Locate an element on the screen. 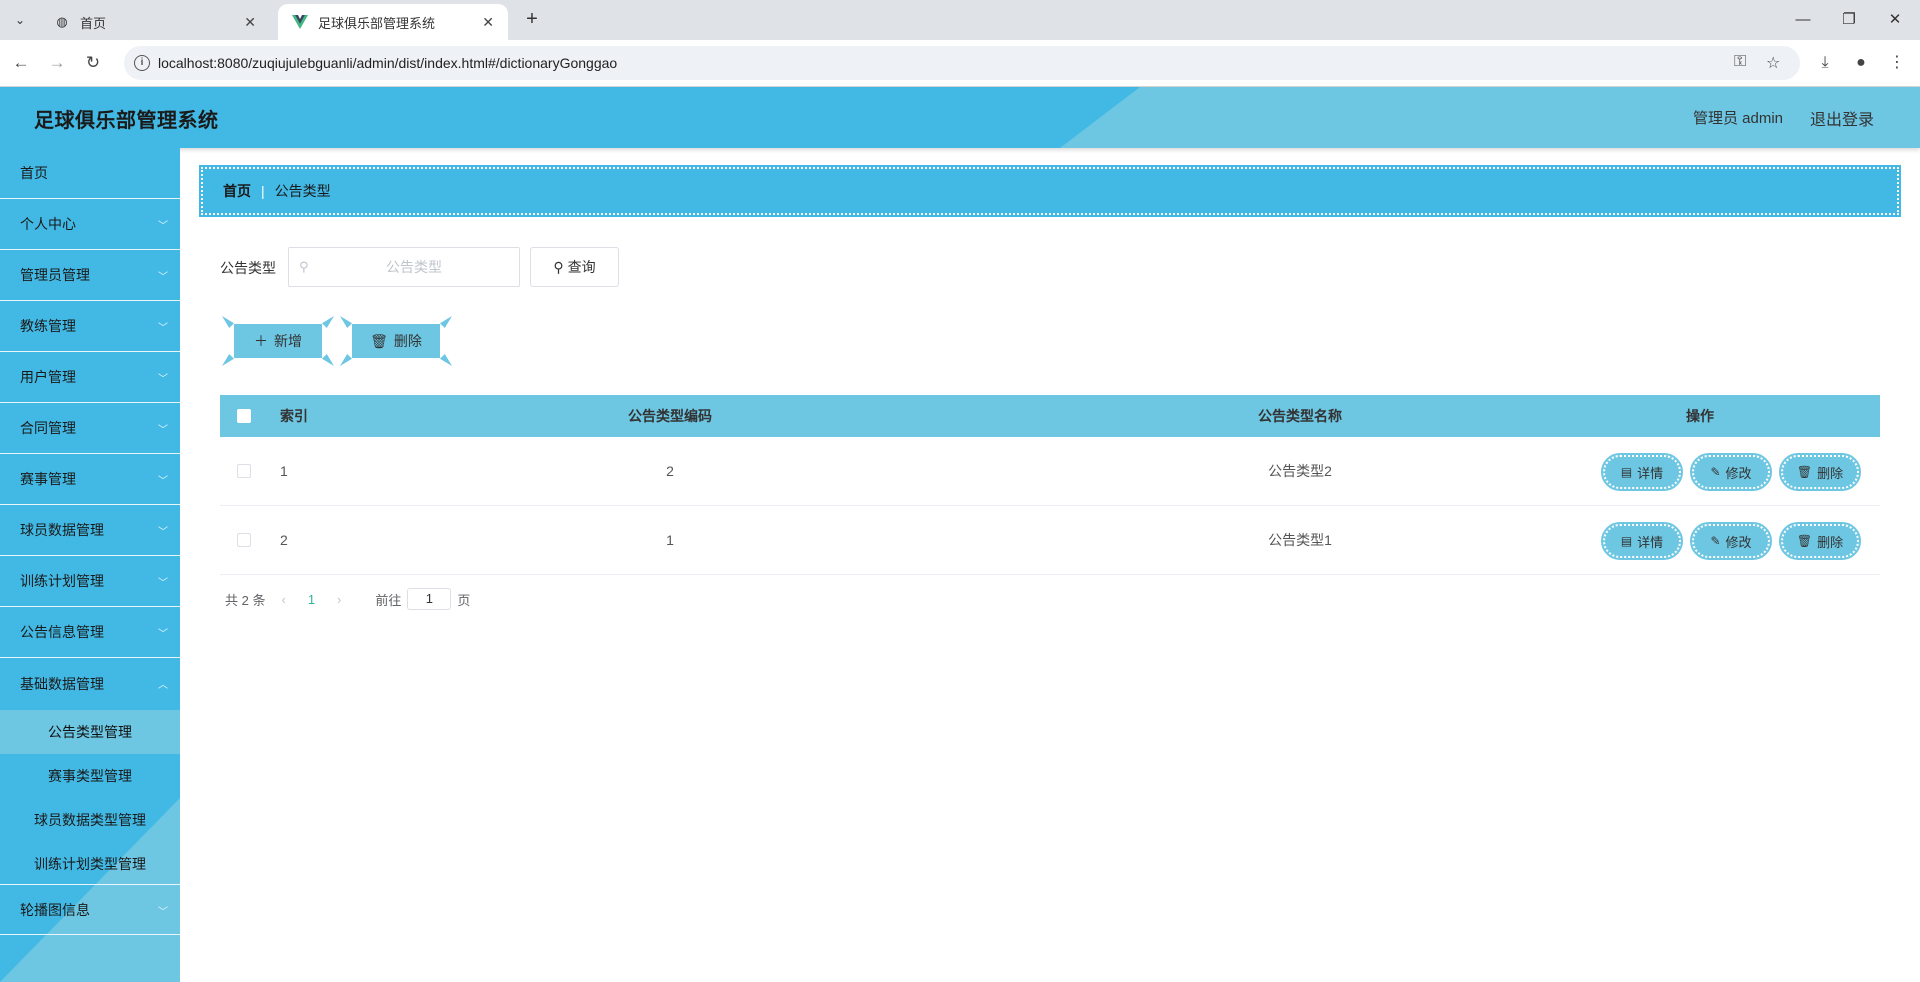 This screenshot has height=982, width=1920. select-all-checkbox is located at coordinates (244, 416).